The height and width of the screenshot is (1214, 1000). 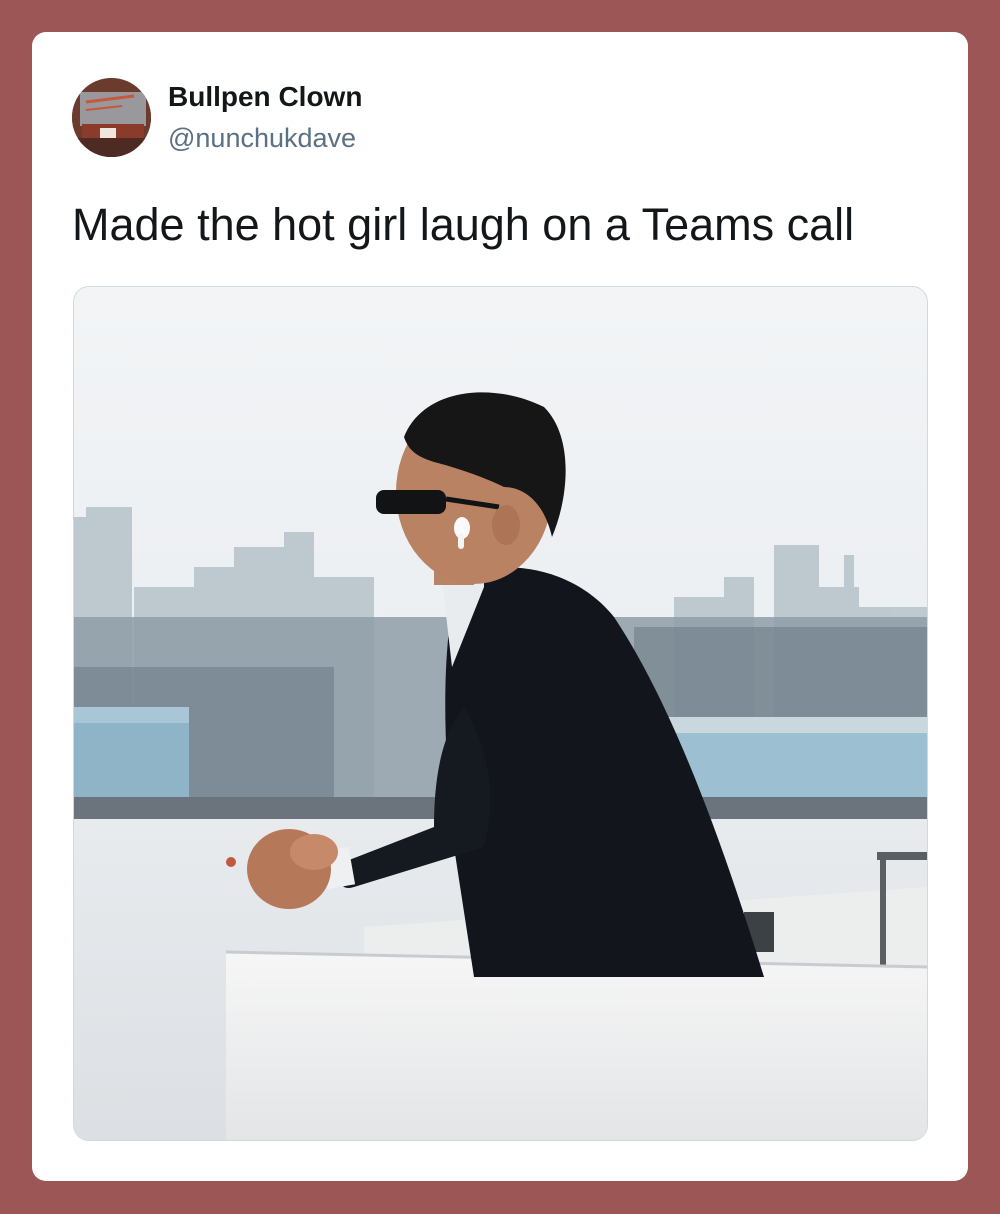 What do you see at coordinates (265, 97) in the screenshot?
I see `author-display-name: Bullpen Clown` at bounding box center [265, 97].